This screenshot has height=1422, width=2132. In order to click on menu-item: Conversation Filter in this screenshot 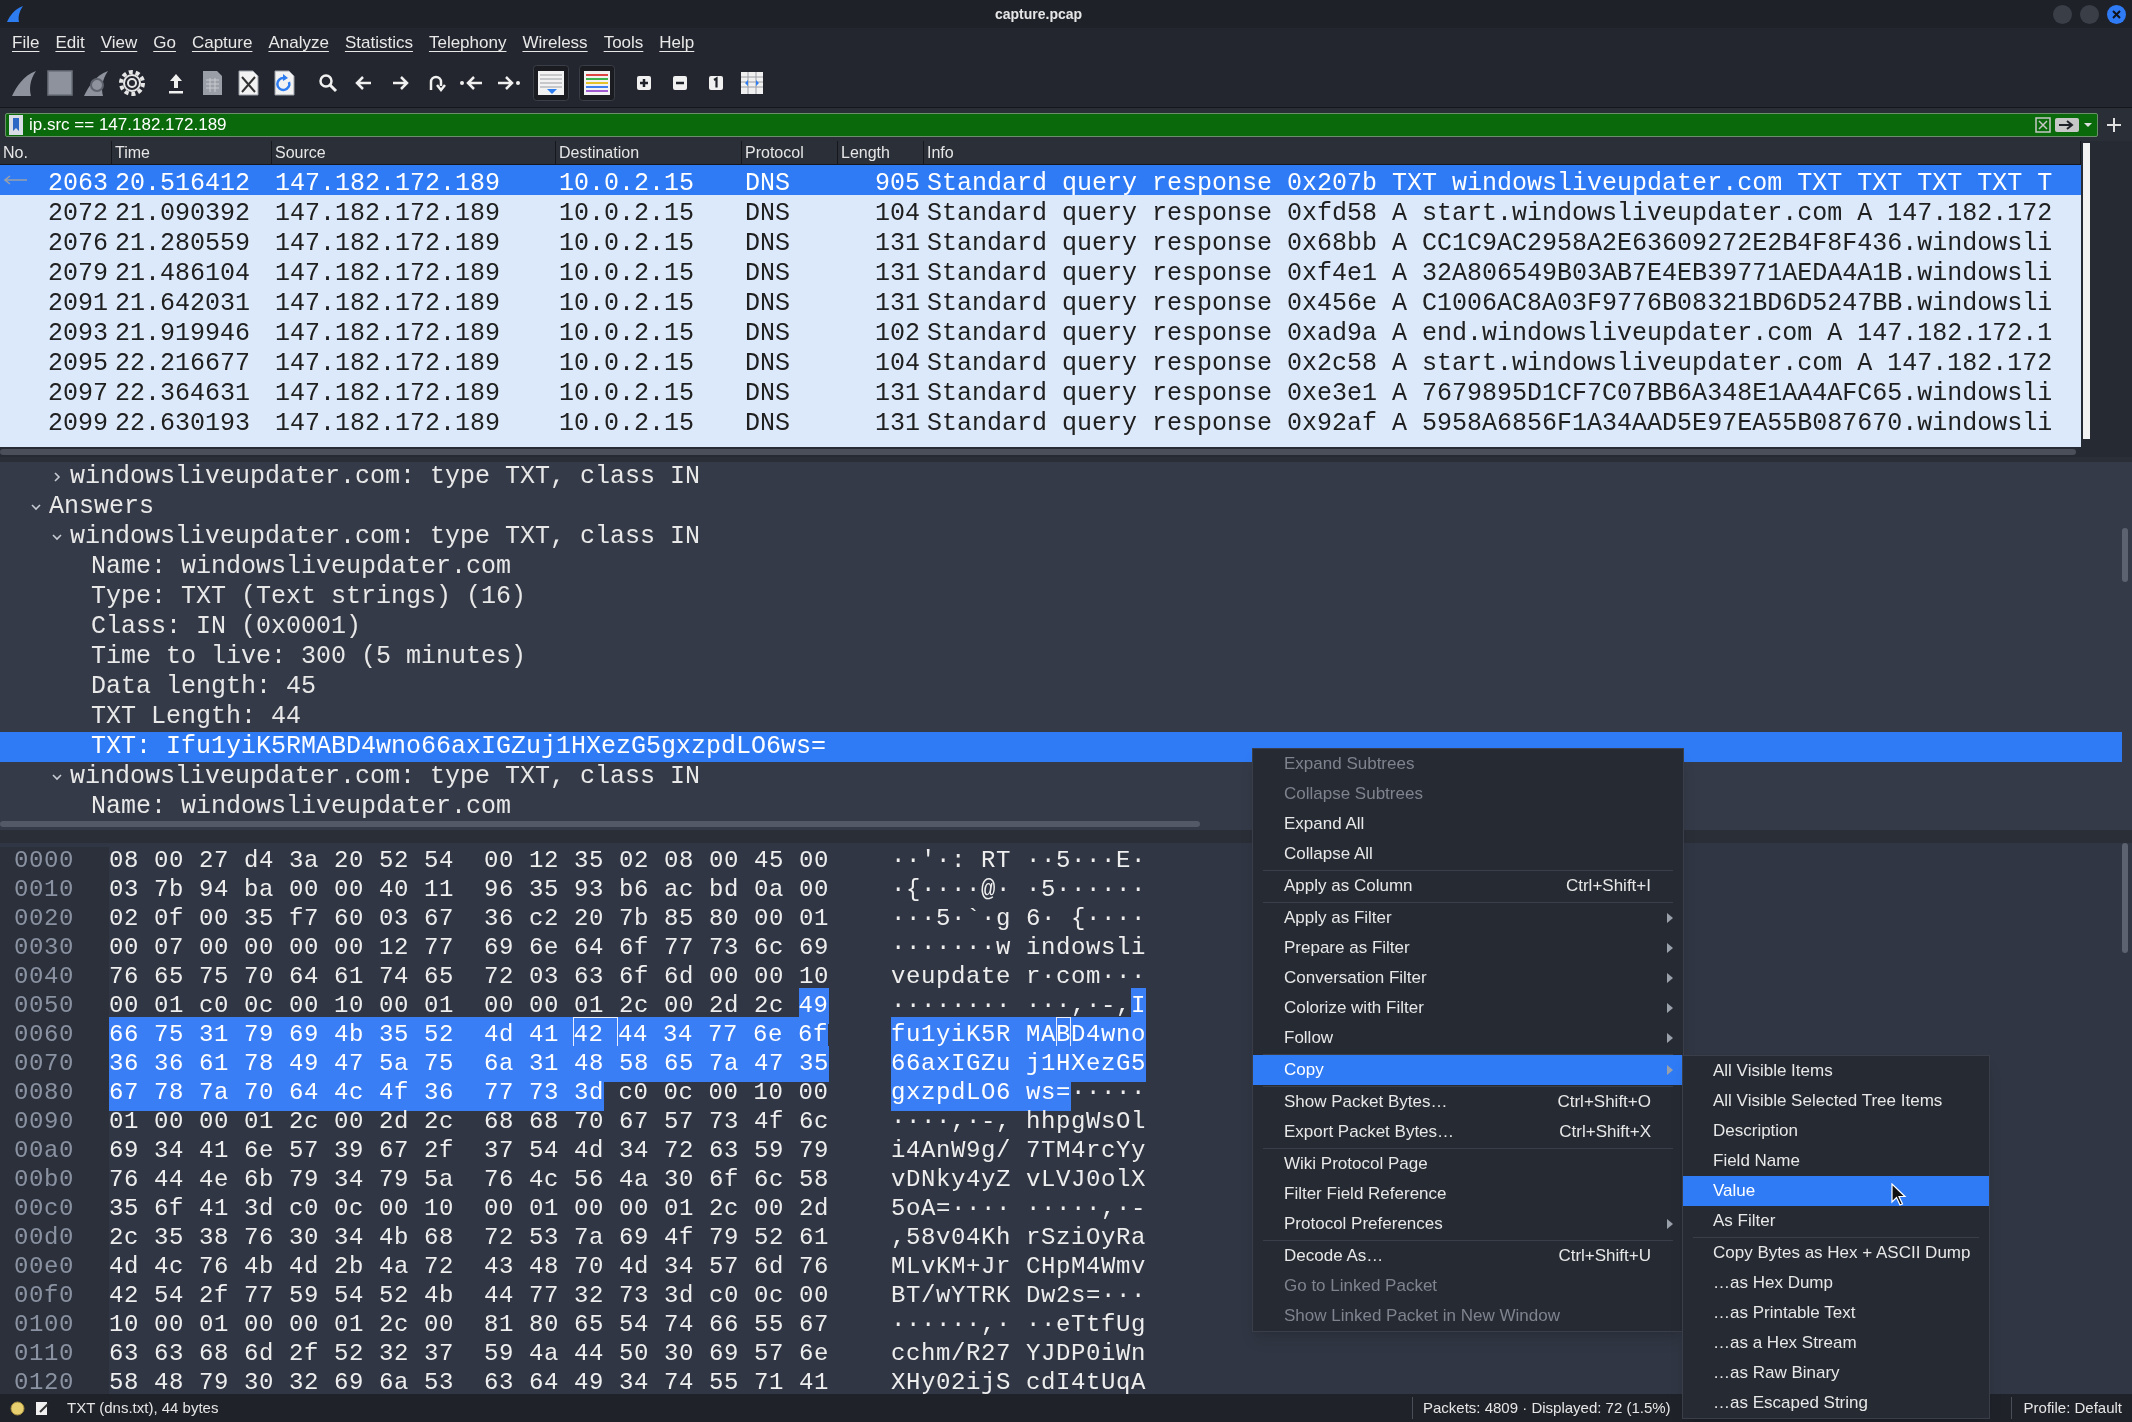, I will do `click(1468, 978)`.